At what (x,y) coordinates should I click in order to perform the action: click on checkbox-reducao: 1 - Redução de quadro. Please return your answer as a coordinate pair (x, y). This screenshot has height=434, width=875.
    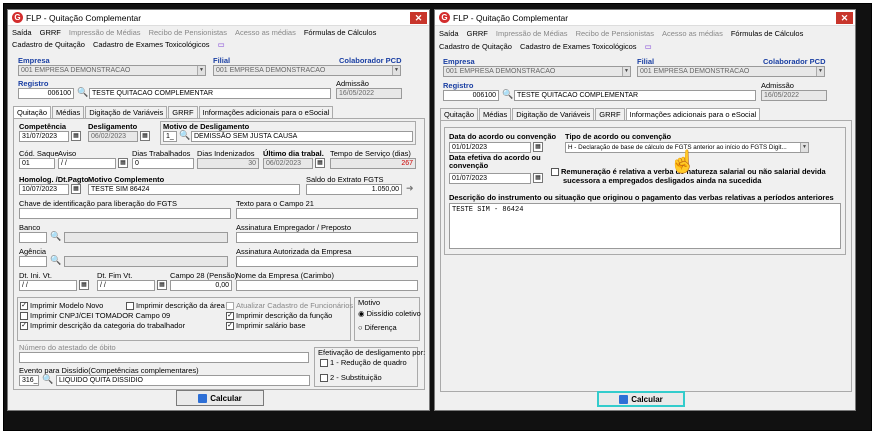
    Looking at the image, I should click on (363, 363).